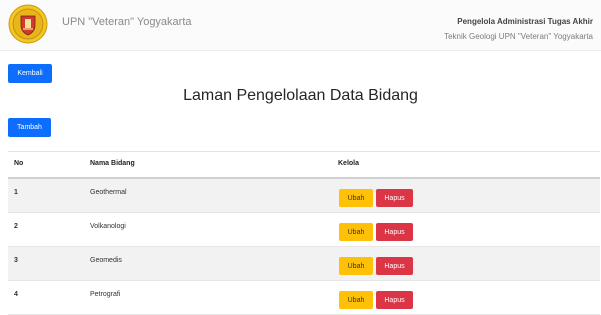  I want to click on app-subtitle: Teknik Geologi UPN "Veteran" Yogyakarta, so click(518, 36).